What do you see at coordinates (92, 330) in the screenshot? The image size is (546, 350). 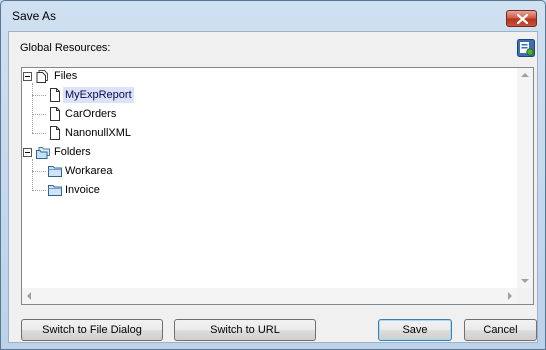 I see `switch-to-file-dialog-button: Switch to File Dialog` at bounding box center [92, 330].